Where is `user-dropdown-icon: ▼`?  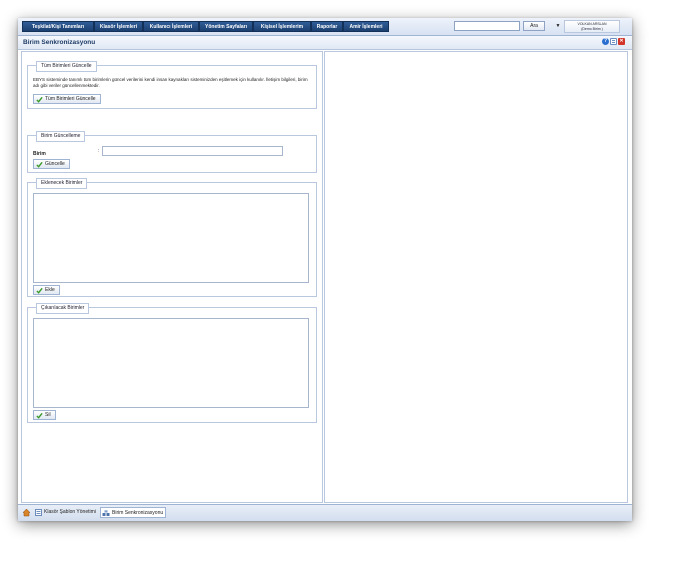 user-dropdown-icon: ▼ is located at coordinates (558, 26).